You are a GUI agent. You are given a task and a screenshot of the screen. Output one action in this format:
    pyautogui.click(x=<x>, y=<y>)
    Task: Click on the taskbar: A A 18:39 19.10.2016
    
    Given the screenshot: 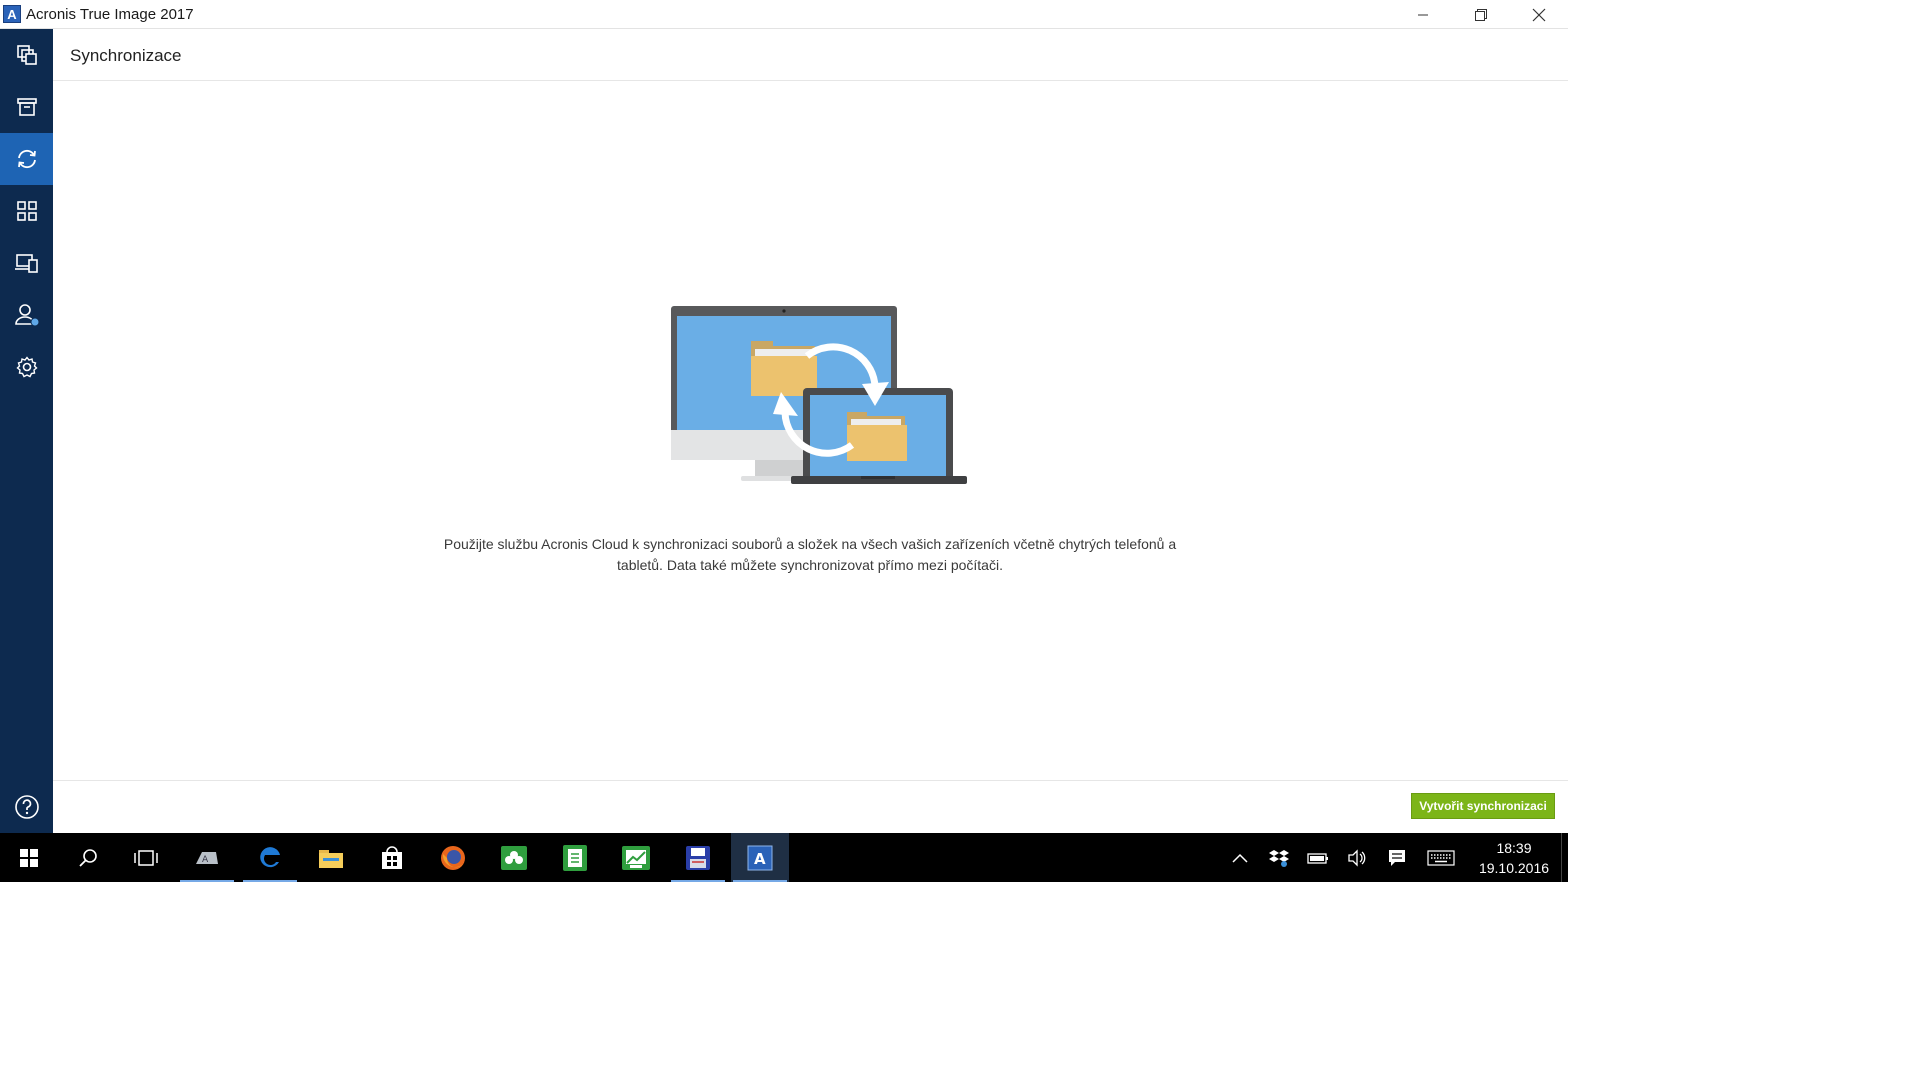 What is the action you would take?
    pyautogui.click(x=784, y=857)
    